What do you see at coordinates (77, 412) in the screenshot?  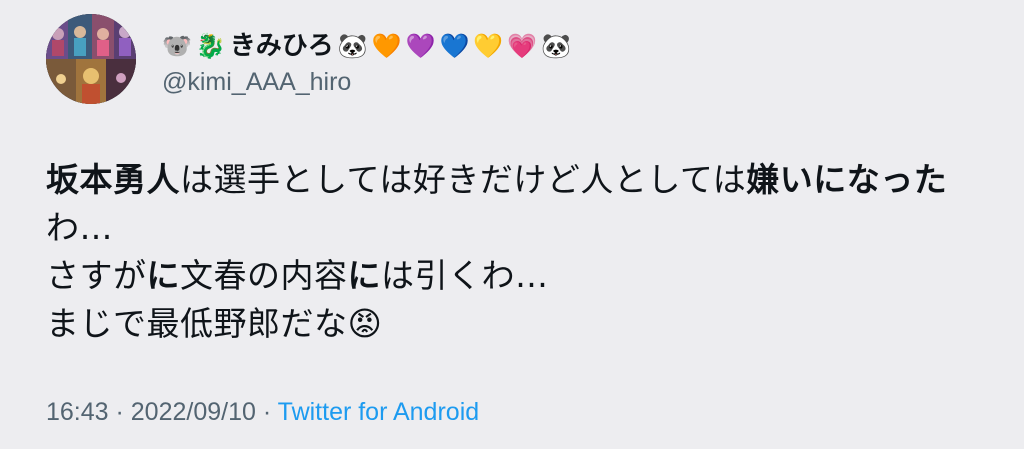 I see `tweet-time: 16:43` at bounding box center [77, 412].